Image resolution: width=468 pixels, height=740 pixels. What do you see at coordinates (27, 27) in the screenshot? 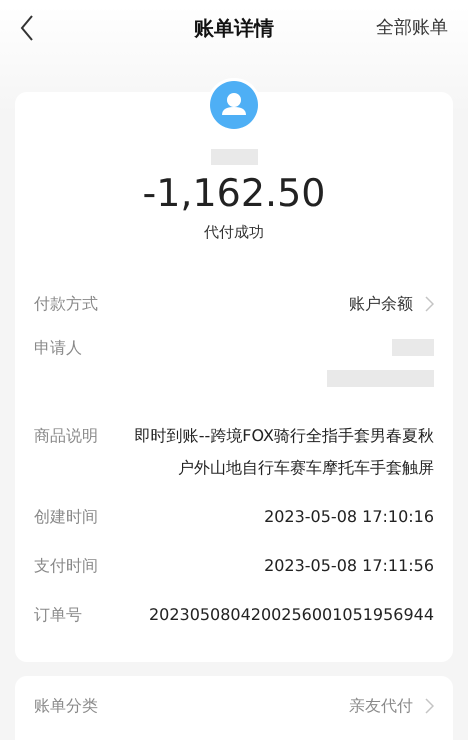
I see `back-icon` at bounding box center [27, 27].